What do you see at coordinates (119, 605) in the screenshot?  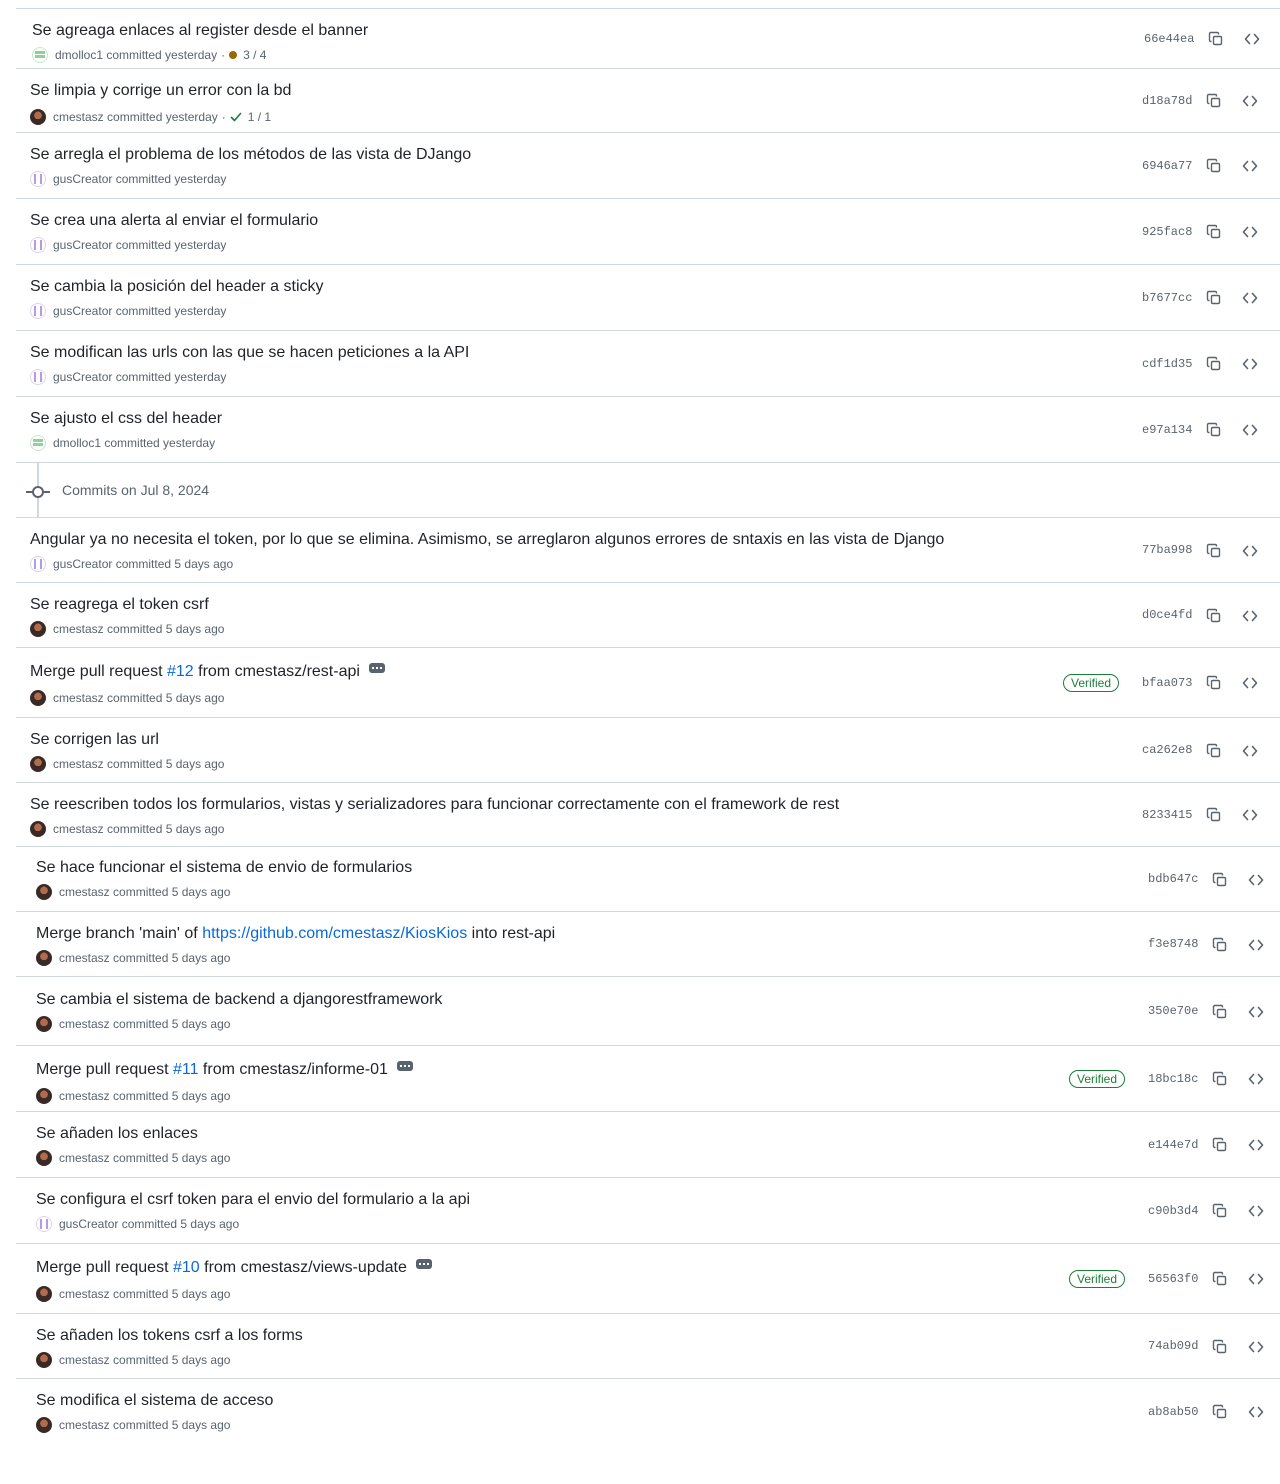 I see `commit-title: Se reagrega el token csrf` at bounding box center [119, 605].